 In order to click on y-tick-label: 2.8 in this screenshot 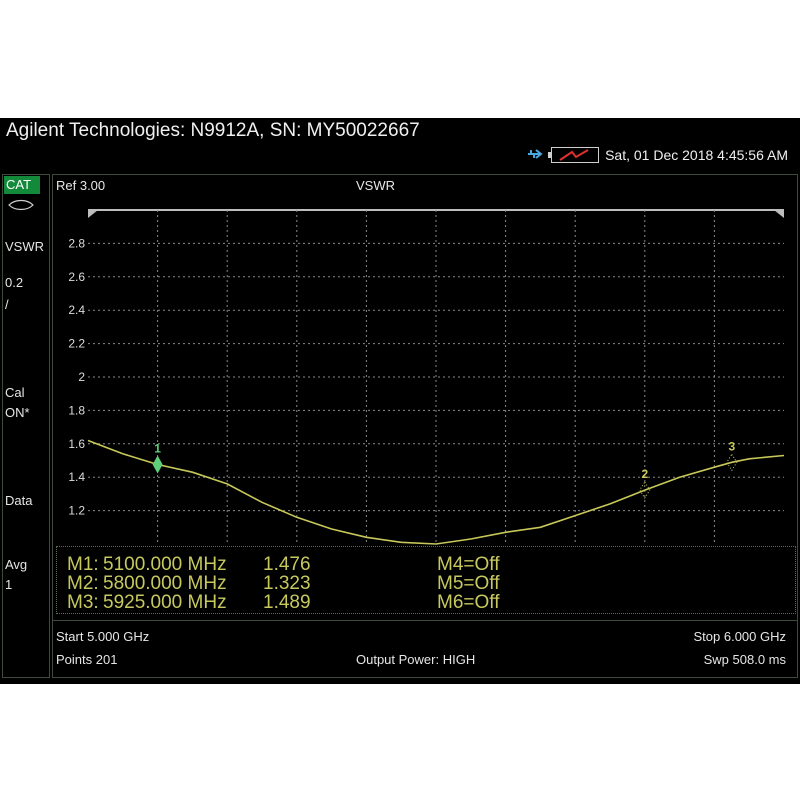, I will do `click(76, 243)`.